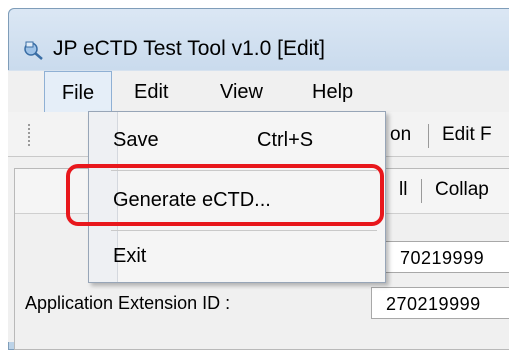 The width and height of the screenshot is (509, 350). Describe the element at coordinates (128, 303) in the screenshot. I see `application-extension-id-label: Application Extension ID :` at that location.